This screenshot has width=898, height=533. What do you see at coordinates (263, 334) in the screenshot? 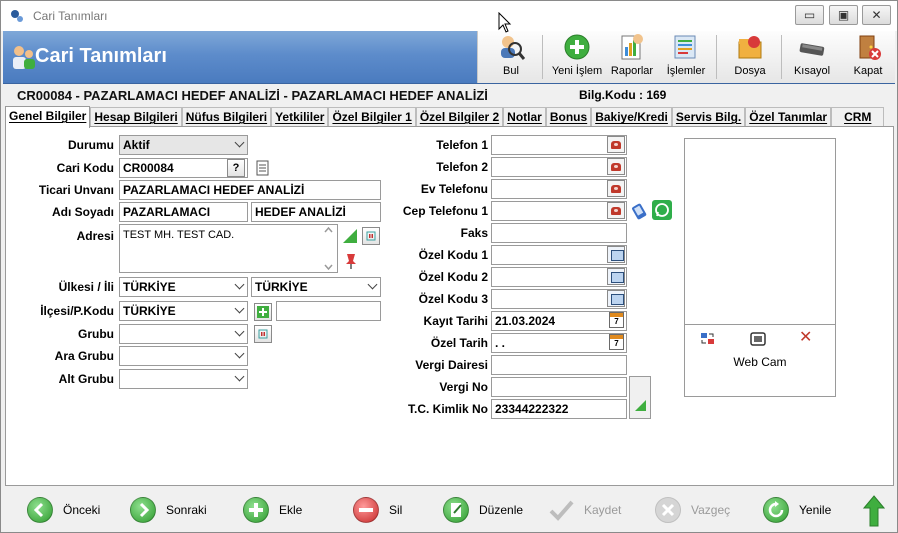
I see `group-pause-icon` at bounding box center [263, 334].